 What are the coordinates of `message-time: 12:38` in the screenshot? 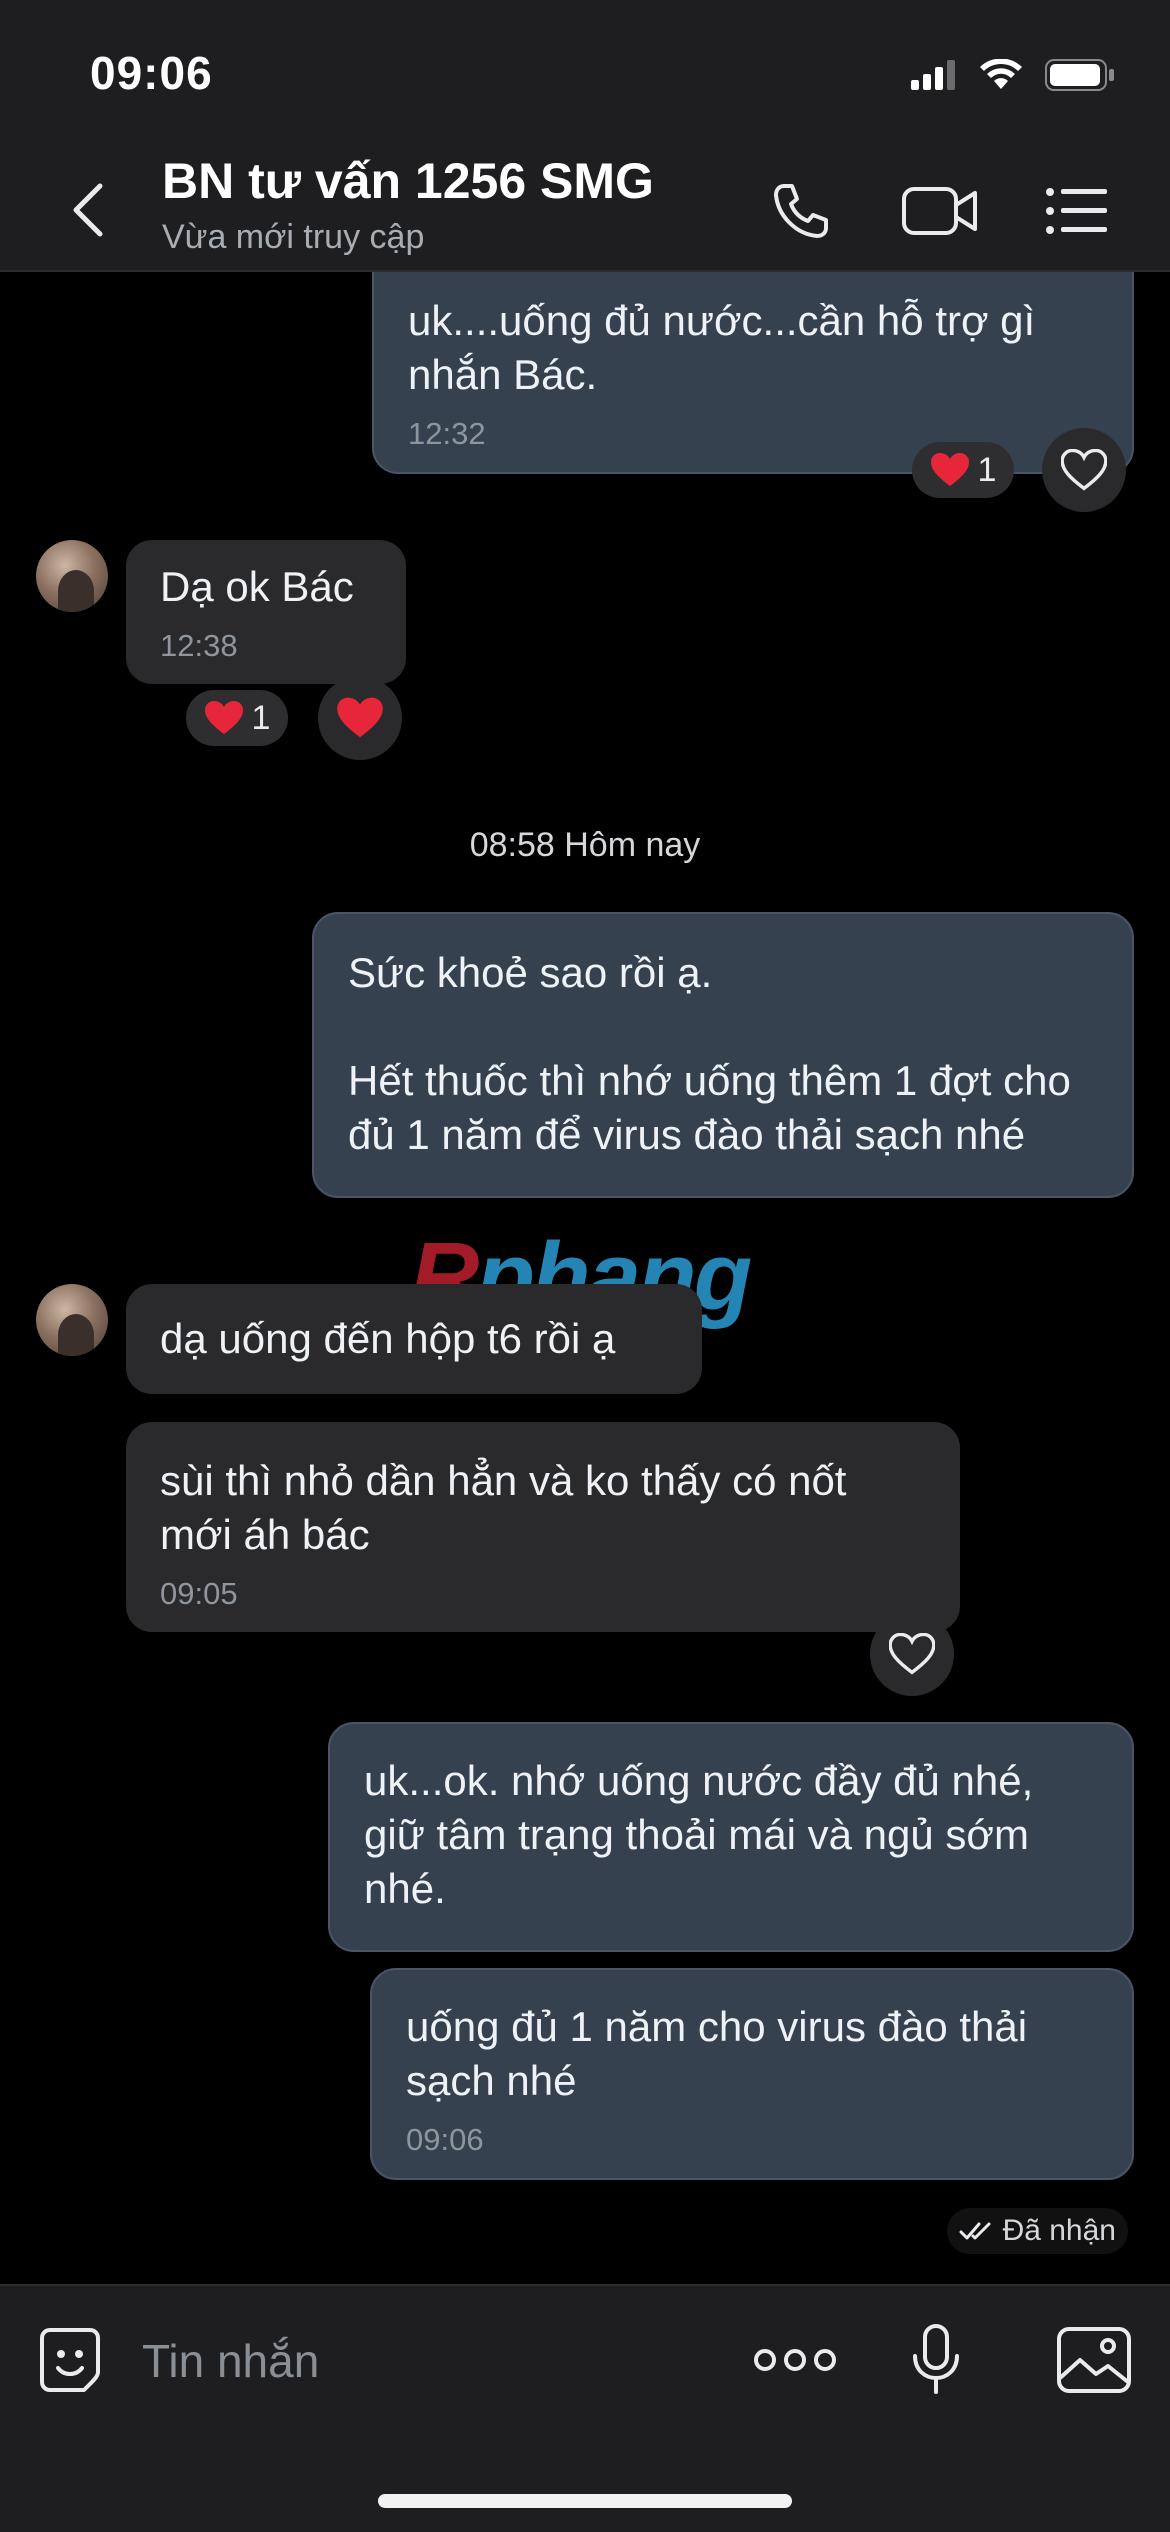 It's located at (199, 645).